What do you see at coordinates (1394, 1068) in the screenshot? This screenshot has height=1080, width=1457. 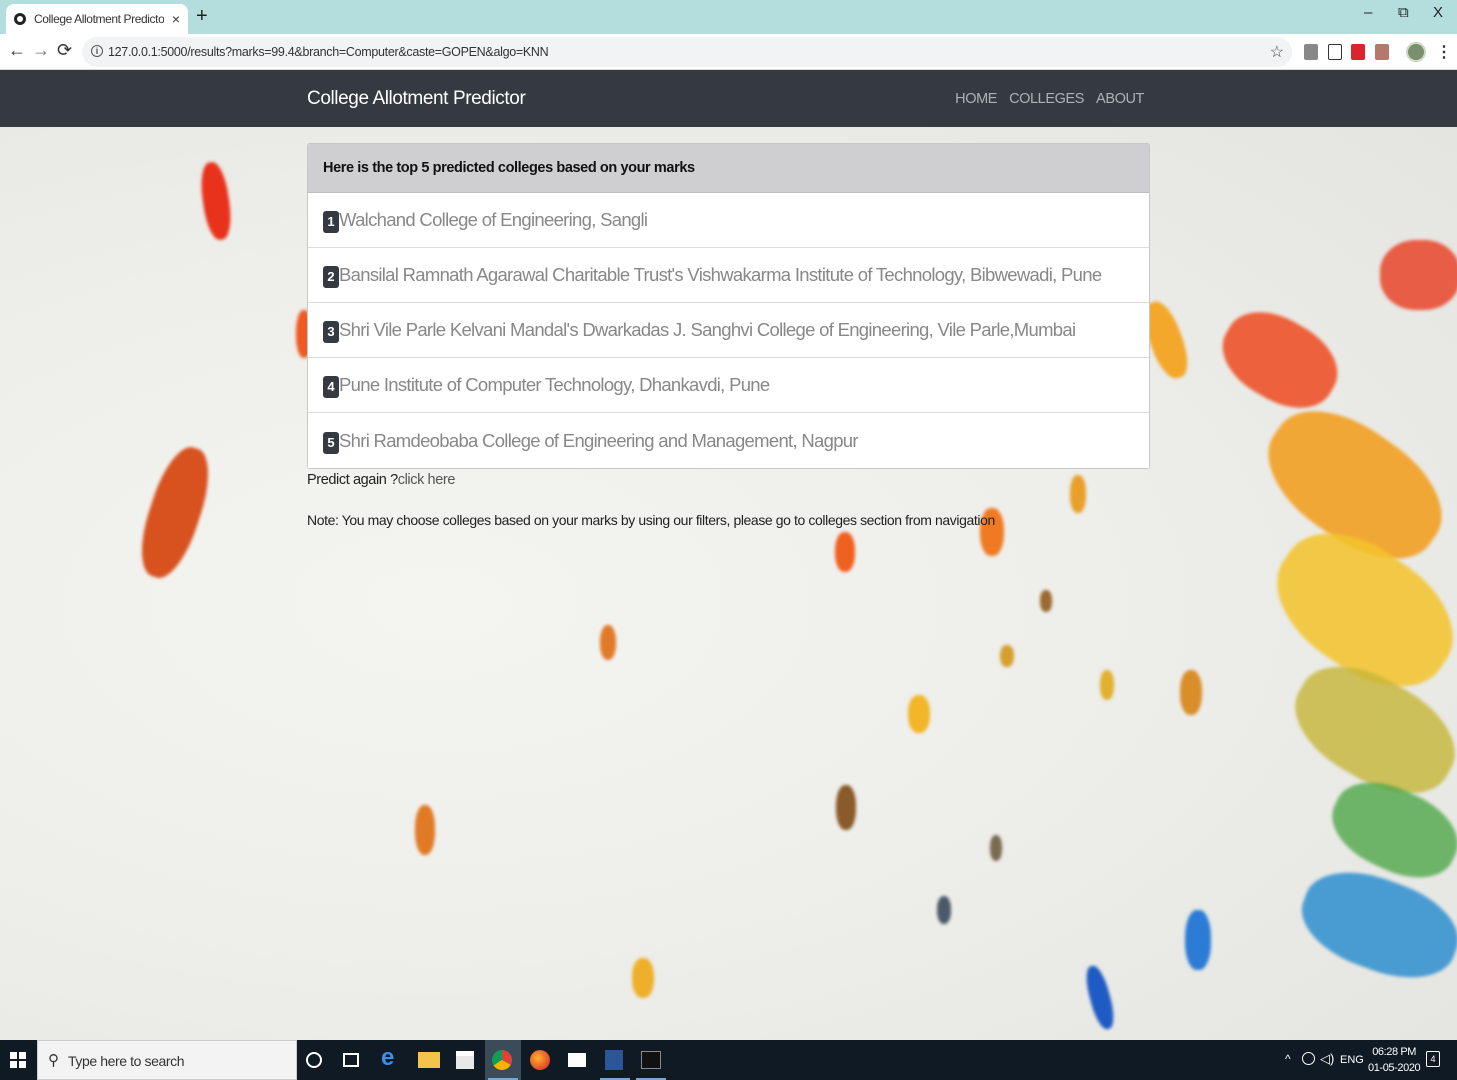 I see `clock-date: 01-05-2020` at bounding box center [1394, 1068].